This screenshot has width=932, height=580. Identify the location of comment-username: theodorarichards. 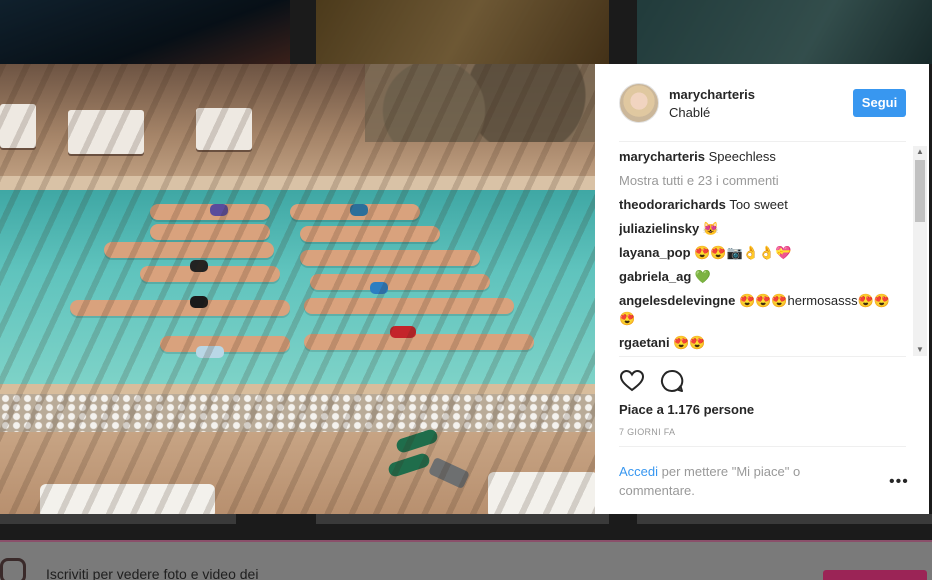
(672, 204).